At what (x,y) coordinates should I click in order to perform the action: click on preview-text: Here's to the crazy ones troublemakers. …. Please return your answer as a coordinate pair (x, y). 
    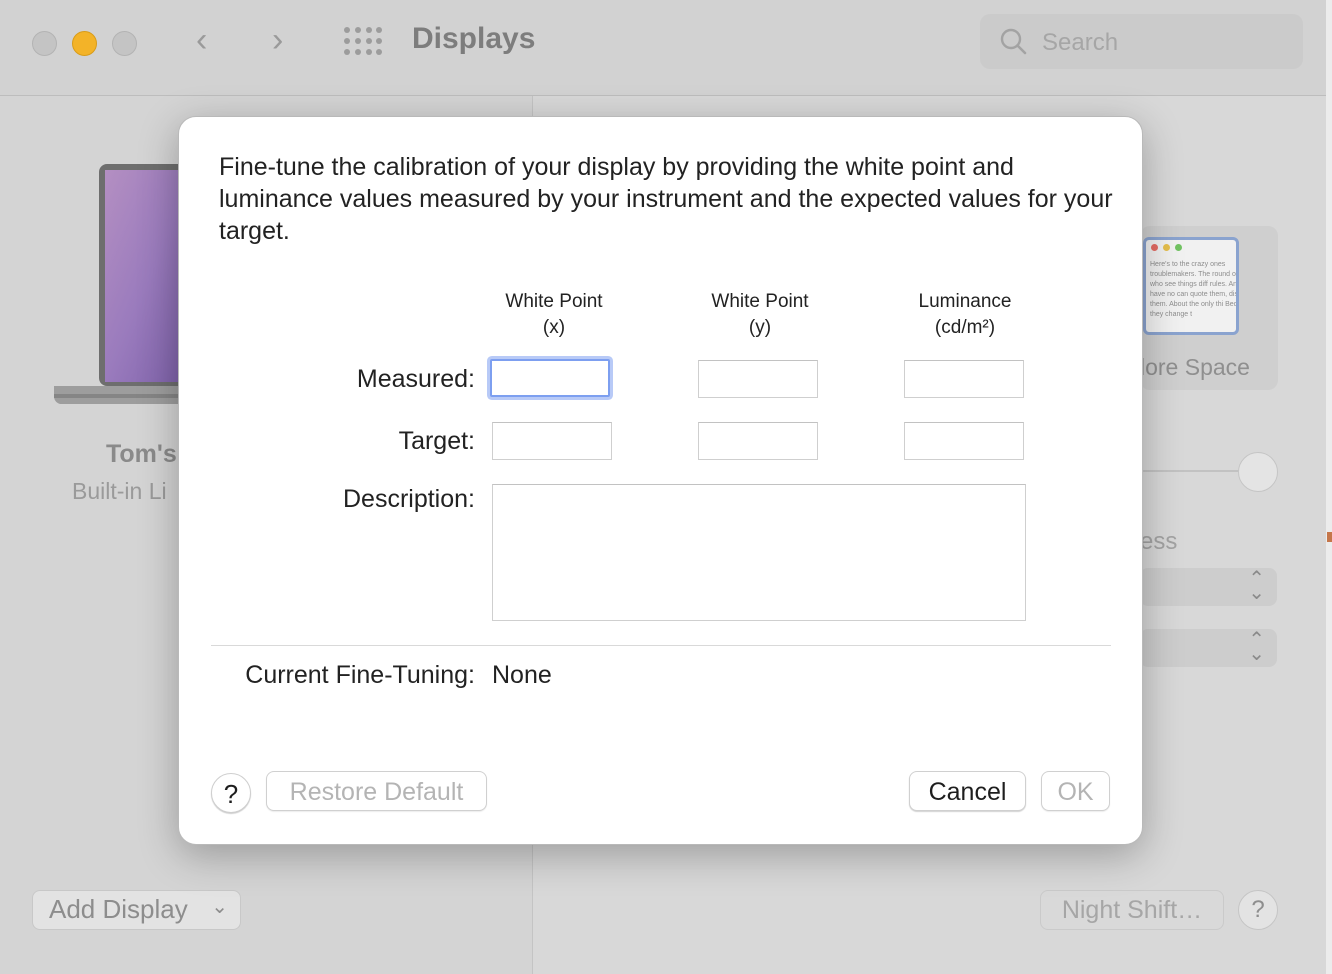
    Looking at the image, I should click on (1194, 289).